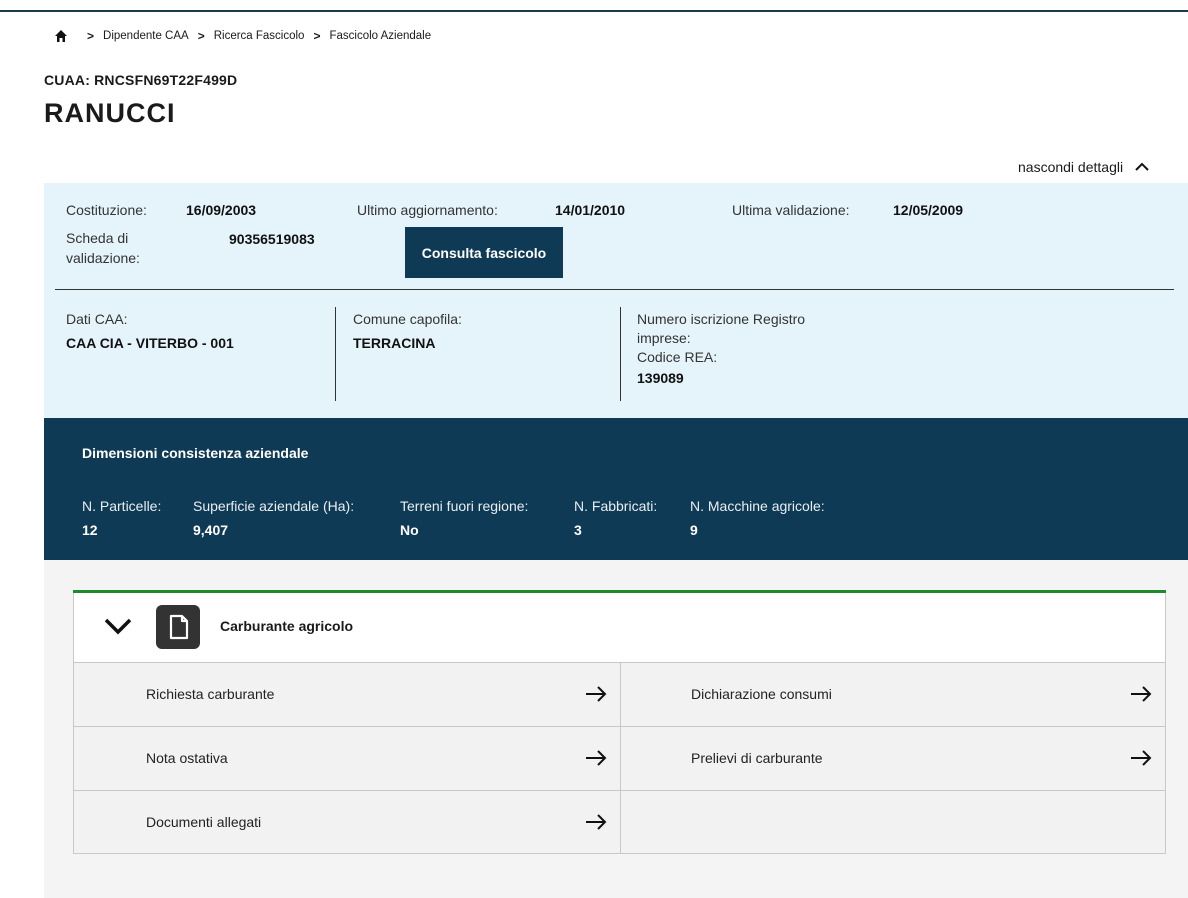 Image resolution: width=1188 pixels, height=898 pixels. Describe the element at coordinates (677, 357) in the screenshot. I see `codice-rea-label: Codice REA:` at that location.